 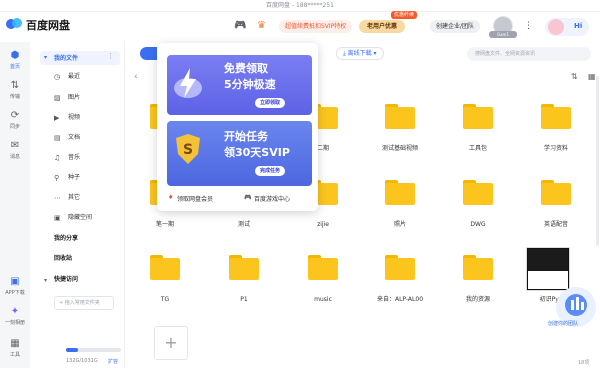 What do you see at coordinates (478, 225) in the screenshot?
I see `file-name: DWG` at bounding box center [478, 225].